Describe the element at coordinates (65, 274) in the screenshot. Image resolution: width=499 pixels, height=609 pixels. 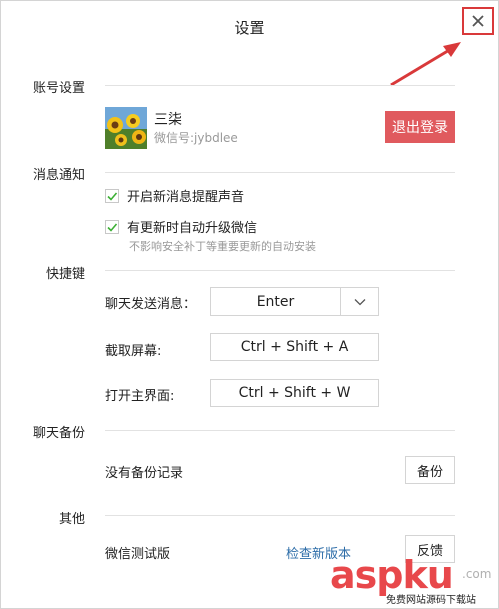
I see `section-label-shortcuts: 快捷键` at that location.